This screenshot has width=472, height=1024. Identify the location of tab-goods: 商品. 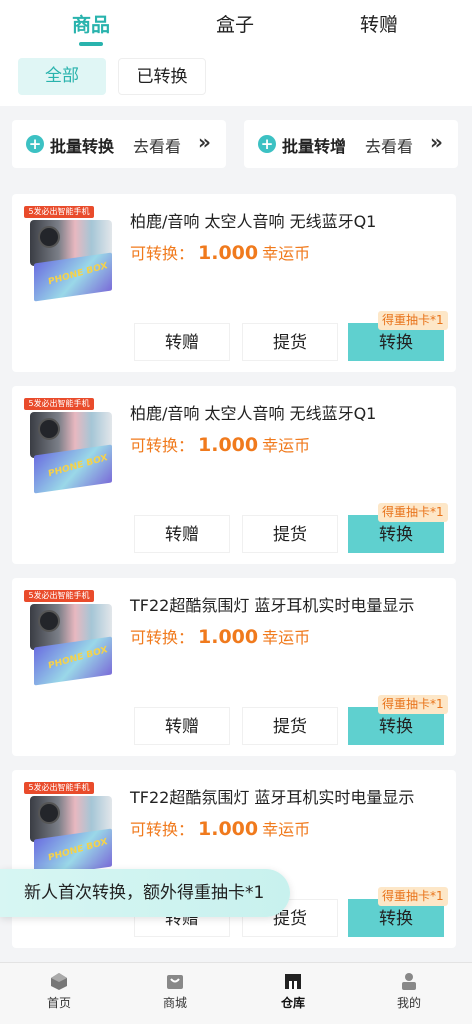
(91, 24).